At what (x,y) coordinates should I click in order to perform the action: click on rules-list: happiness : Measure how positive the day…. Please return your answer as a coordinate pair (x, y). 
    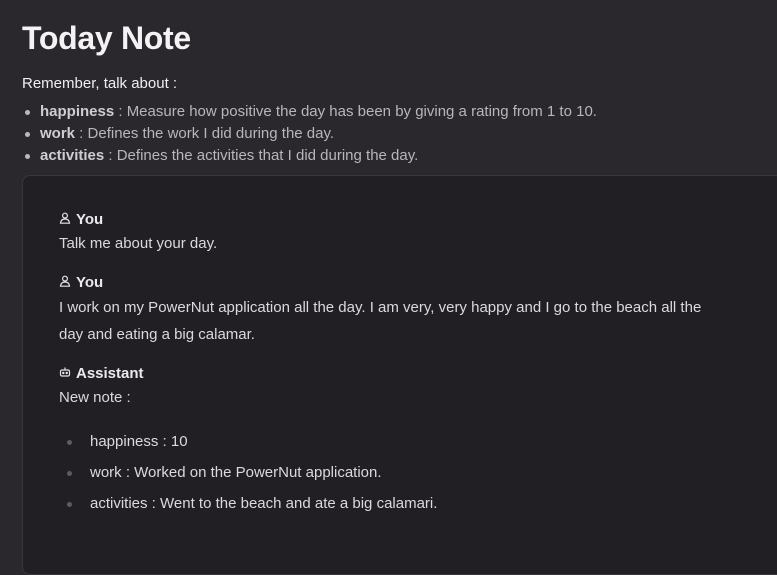
    Looking at the image, I should click on (309, 134).